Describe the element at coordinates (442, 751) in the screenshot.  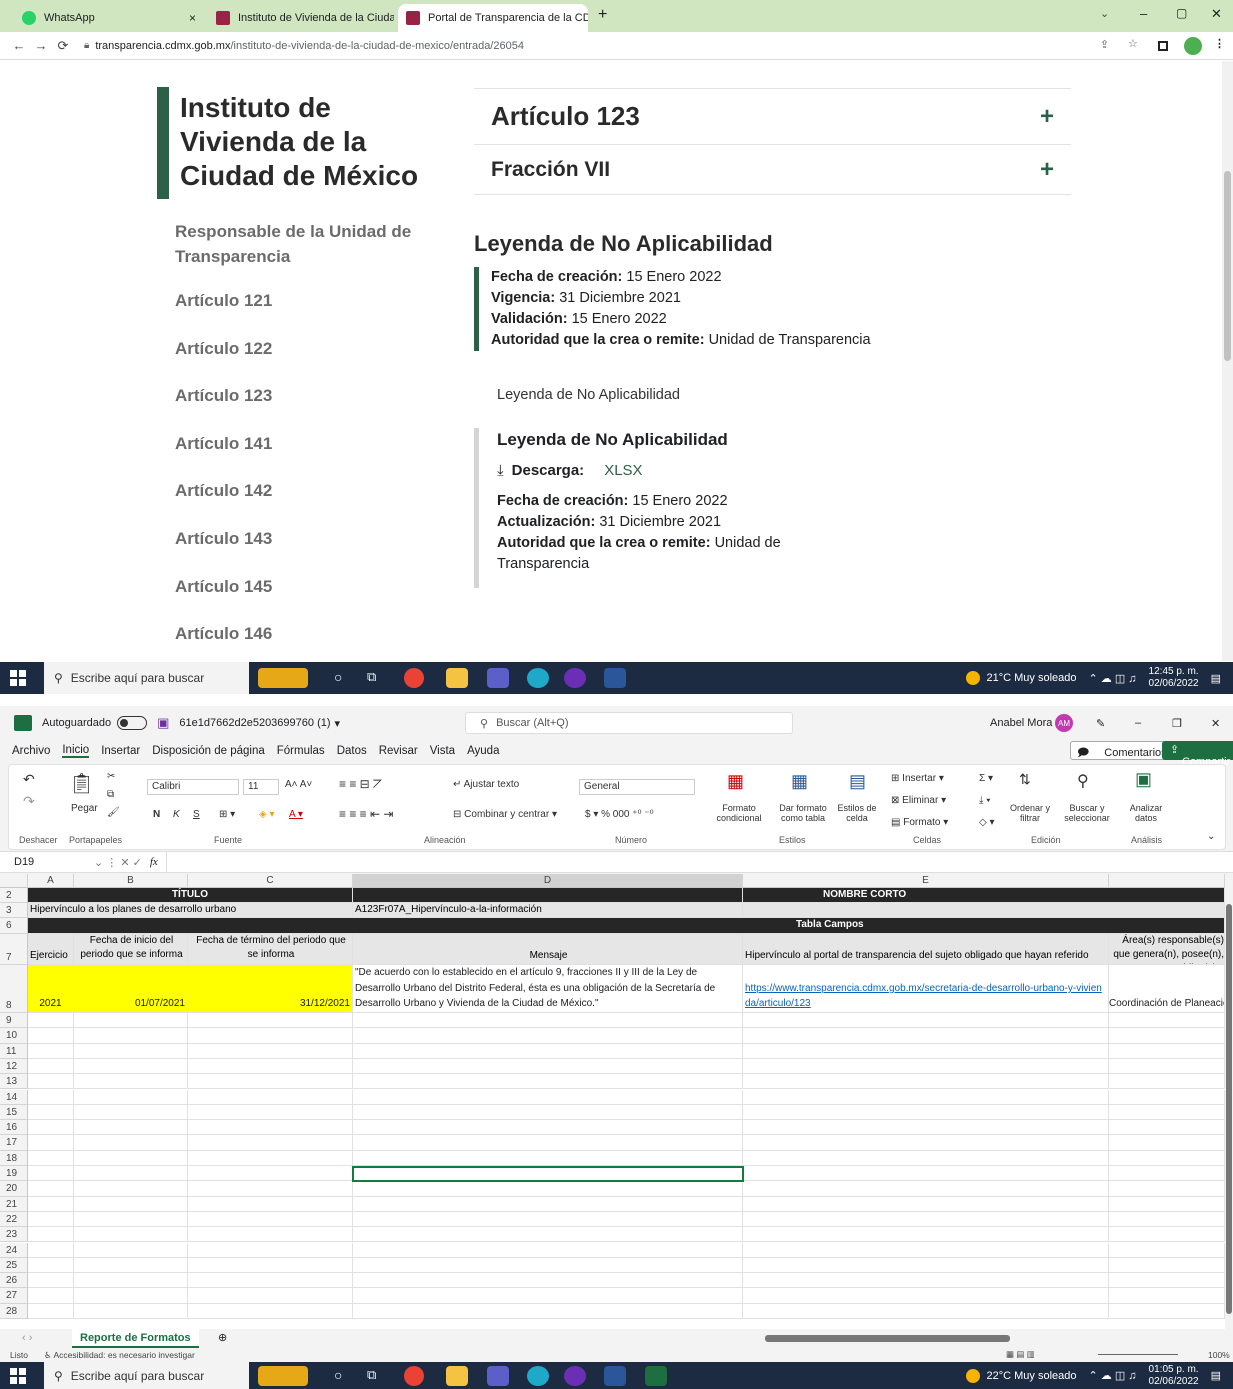
I see `tab-vista: Vista` at that location.